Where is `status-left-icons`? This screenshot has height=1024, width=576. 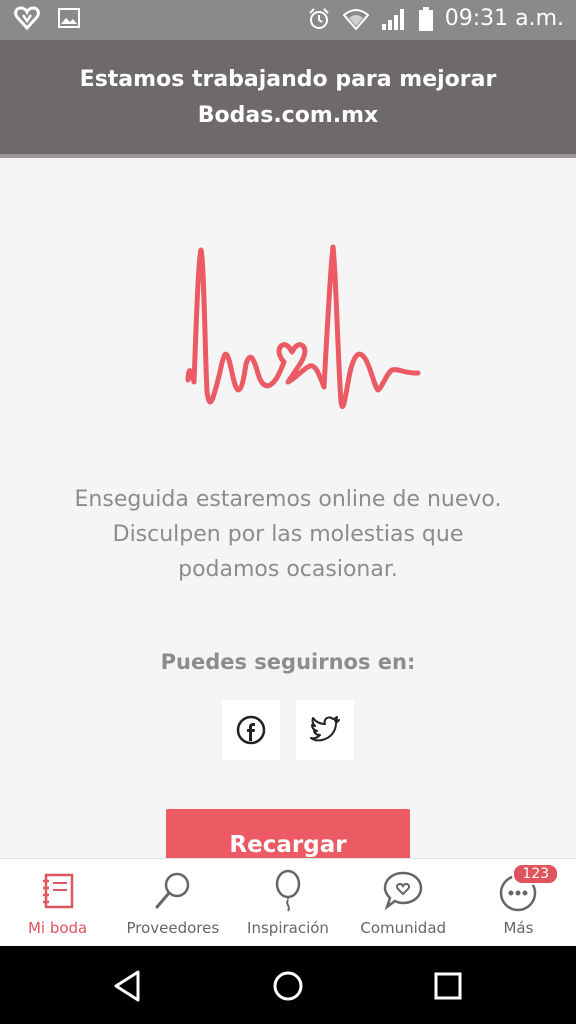
status-left-icons is located at coordinates (47, 18).